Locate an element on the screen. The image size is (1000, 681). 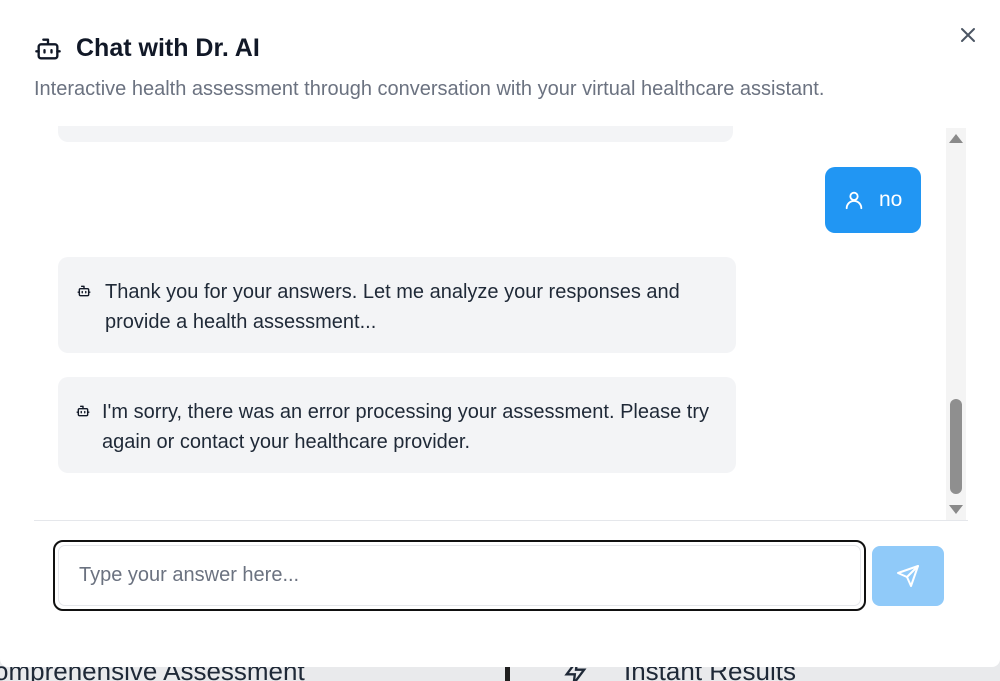
answer-input-container is located at coordinates (459, 575).